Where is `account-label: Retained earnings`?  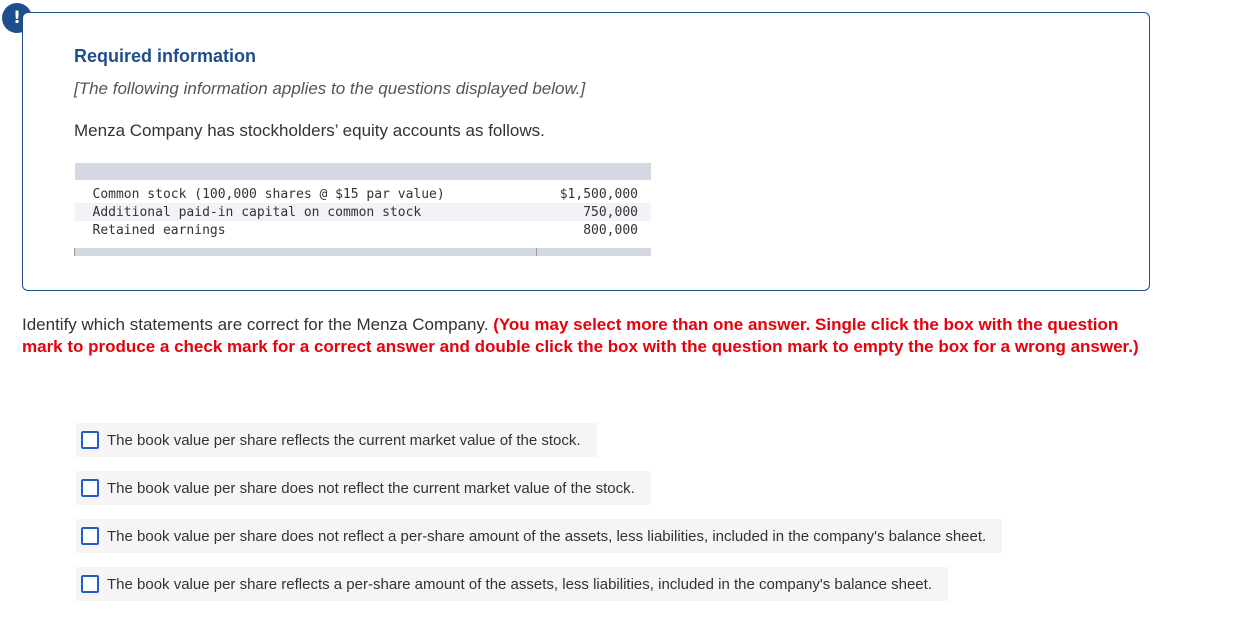 account-label: Retained earnings is located at coordinates (159, 230).